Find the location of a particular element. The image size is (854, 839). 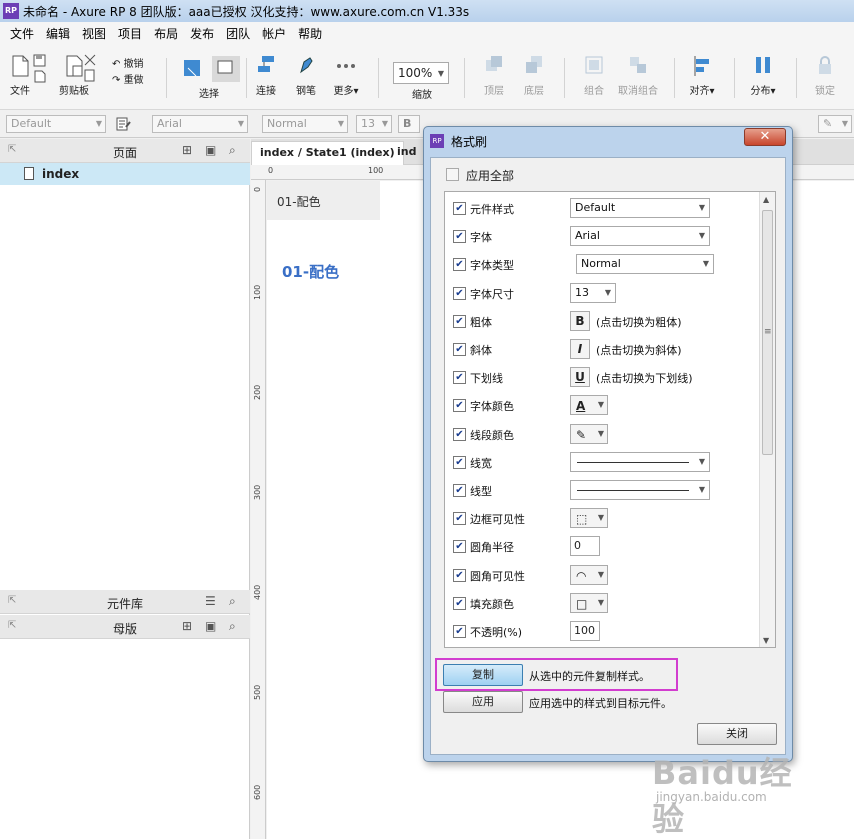

line-color-select: ✎ ▼ is located at coordinates (835, 124).